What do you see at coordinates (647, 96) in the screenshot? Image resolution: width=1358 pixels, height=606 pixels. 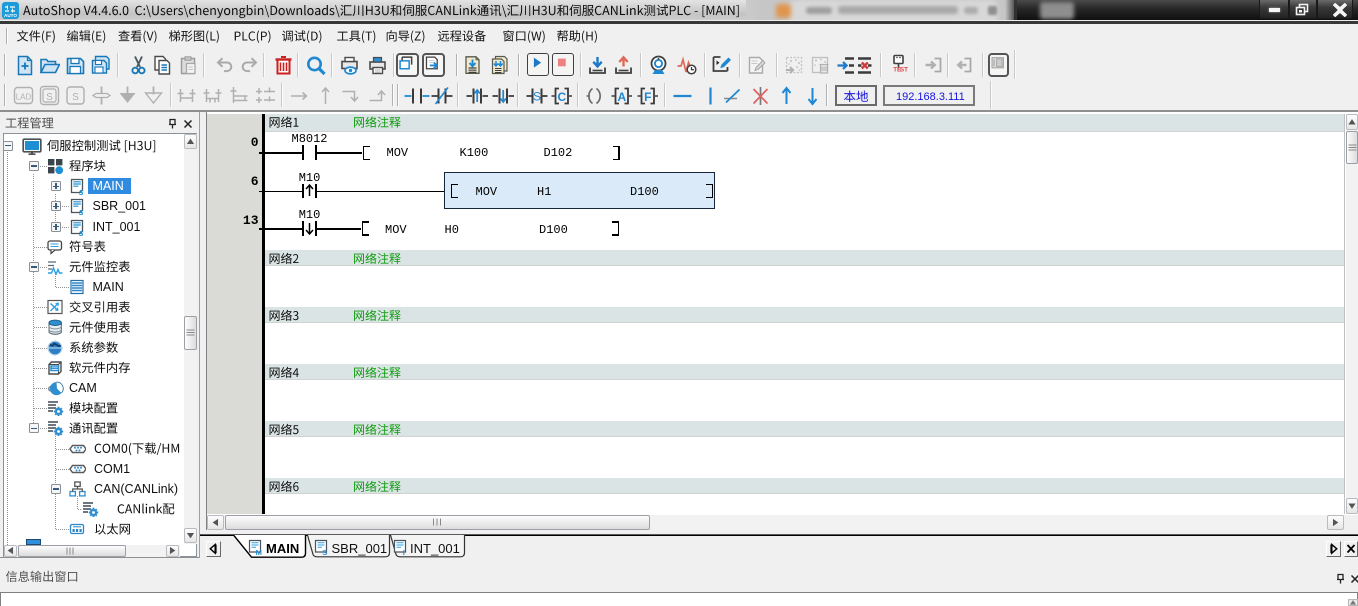 I see `svg-text: F` at bounding box center [647, 96].